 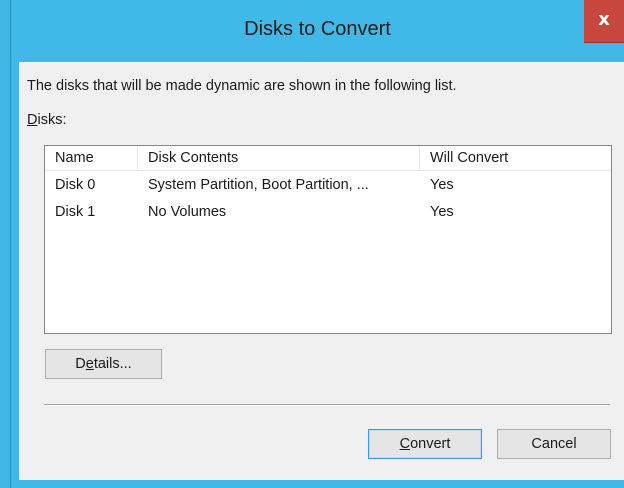 I want to click on convert-button: Convert, so click(x=425, y=444).